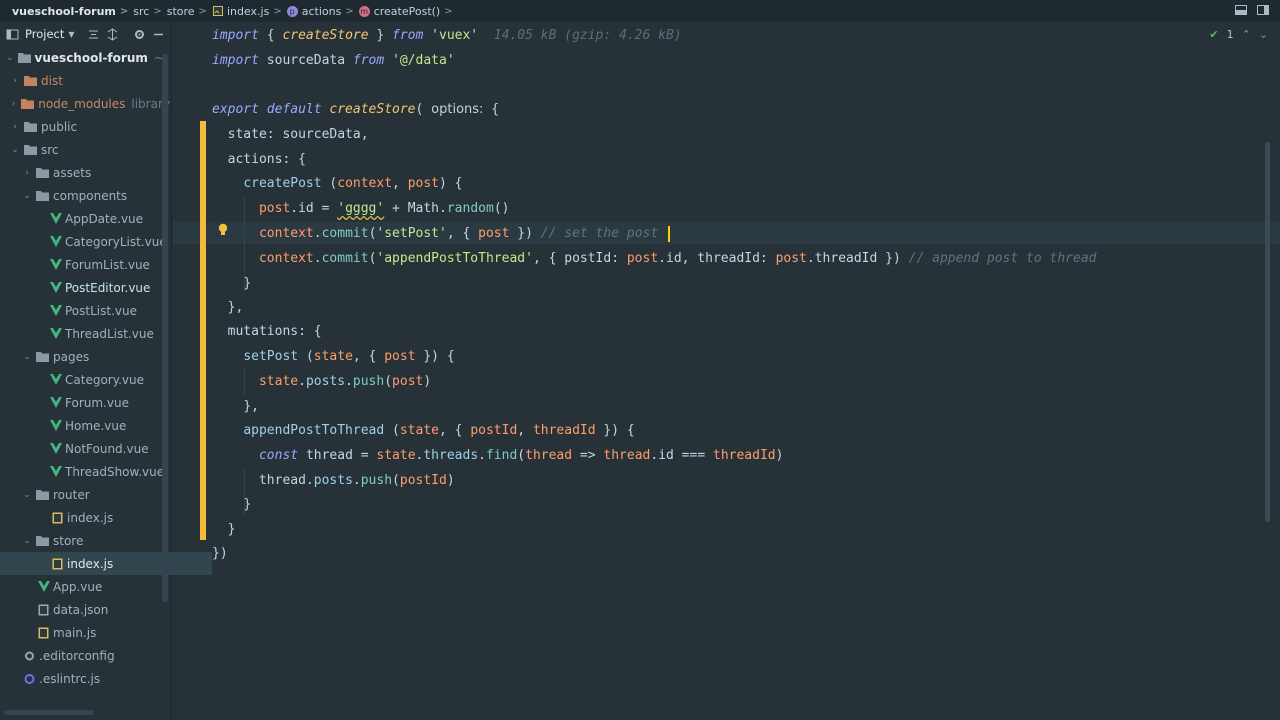 This screenshot has height=720, width=1280. Describe the element at coordinates (96, 425) in the screenshot. I see `tree-label: Home.vue` at that location.